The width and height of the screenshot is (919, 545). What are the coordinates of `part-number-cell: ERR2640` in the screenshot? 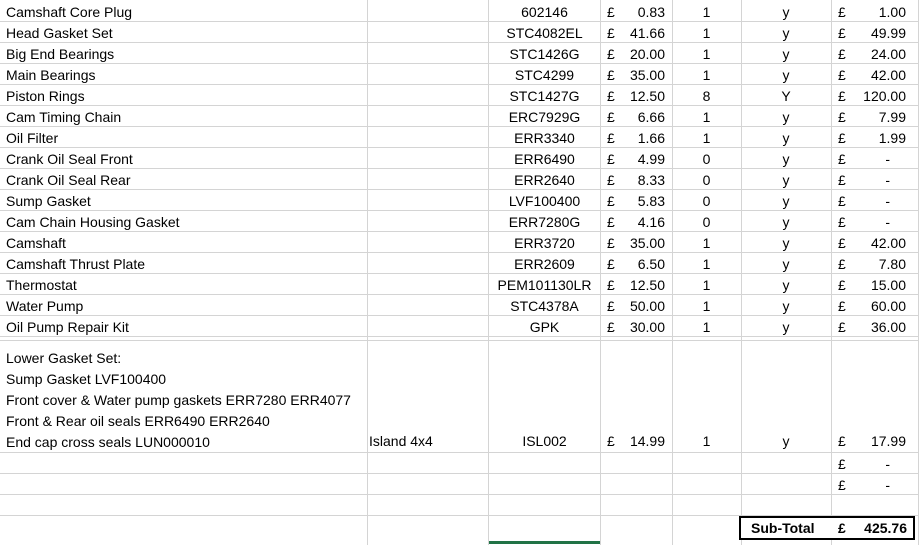 It's located at (544, 180).